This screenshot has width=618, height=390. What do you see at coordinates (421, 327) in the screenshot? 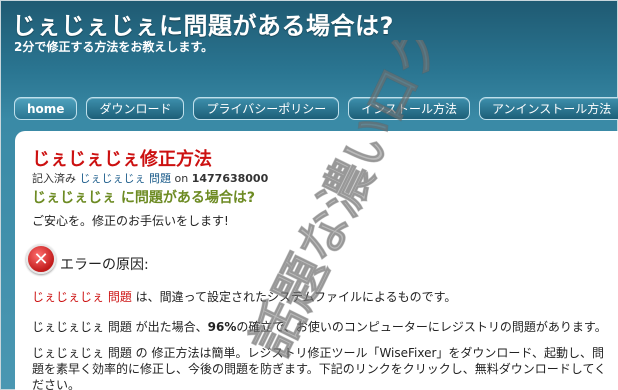
I see `paragraph-probability-post: の確立で、お使いのコンピューターにレジストリの問題があります。` at bounding box center [421, 327].